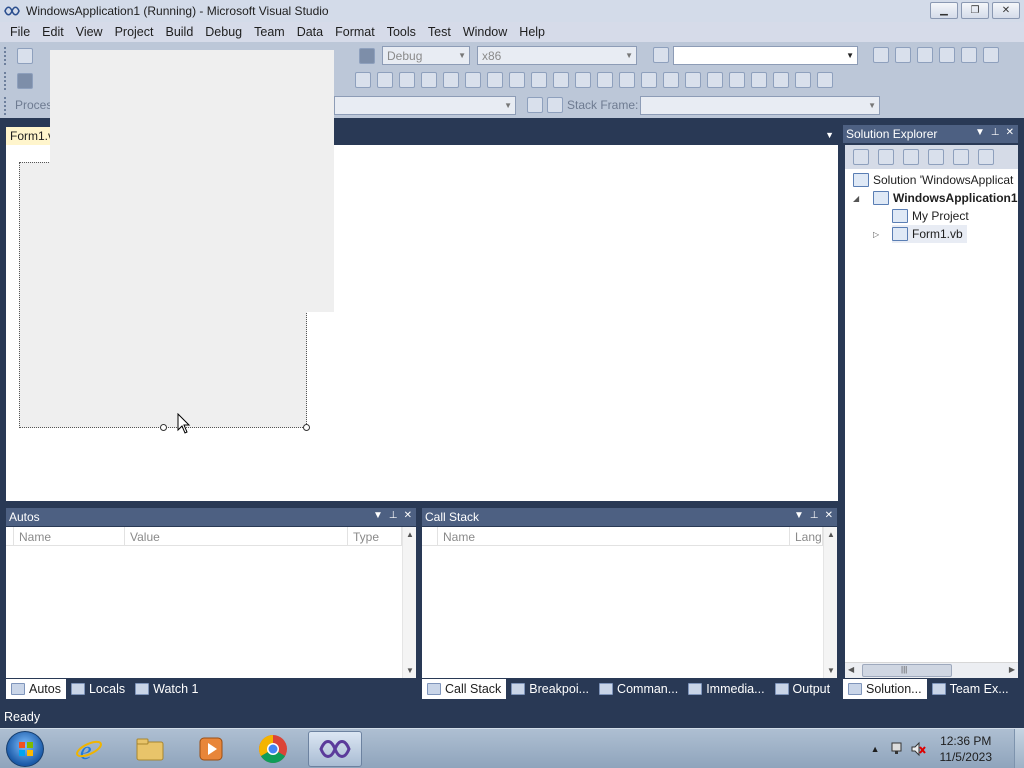 The height and width of the screenshot is (768, 1024). Describe the element at coordinates (936, 157) in the screenshot. I see `view-code-icon` at that location.